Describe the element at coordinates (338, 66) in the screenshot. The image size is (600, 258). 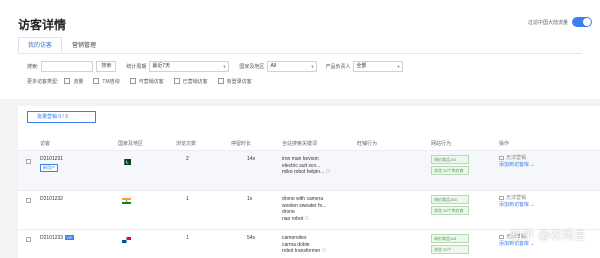
I see `owner-label: 产品负责人` at that location.